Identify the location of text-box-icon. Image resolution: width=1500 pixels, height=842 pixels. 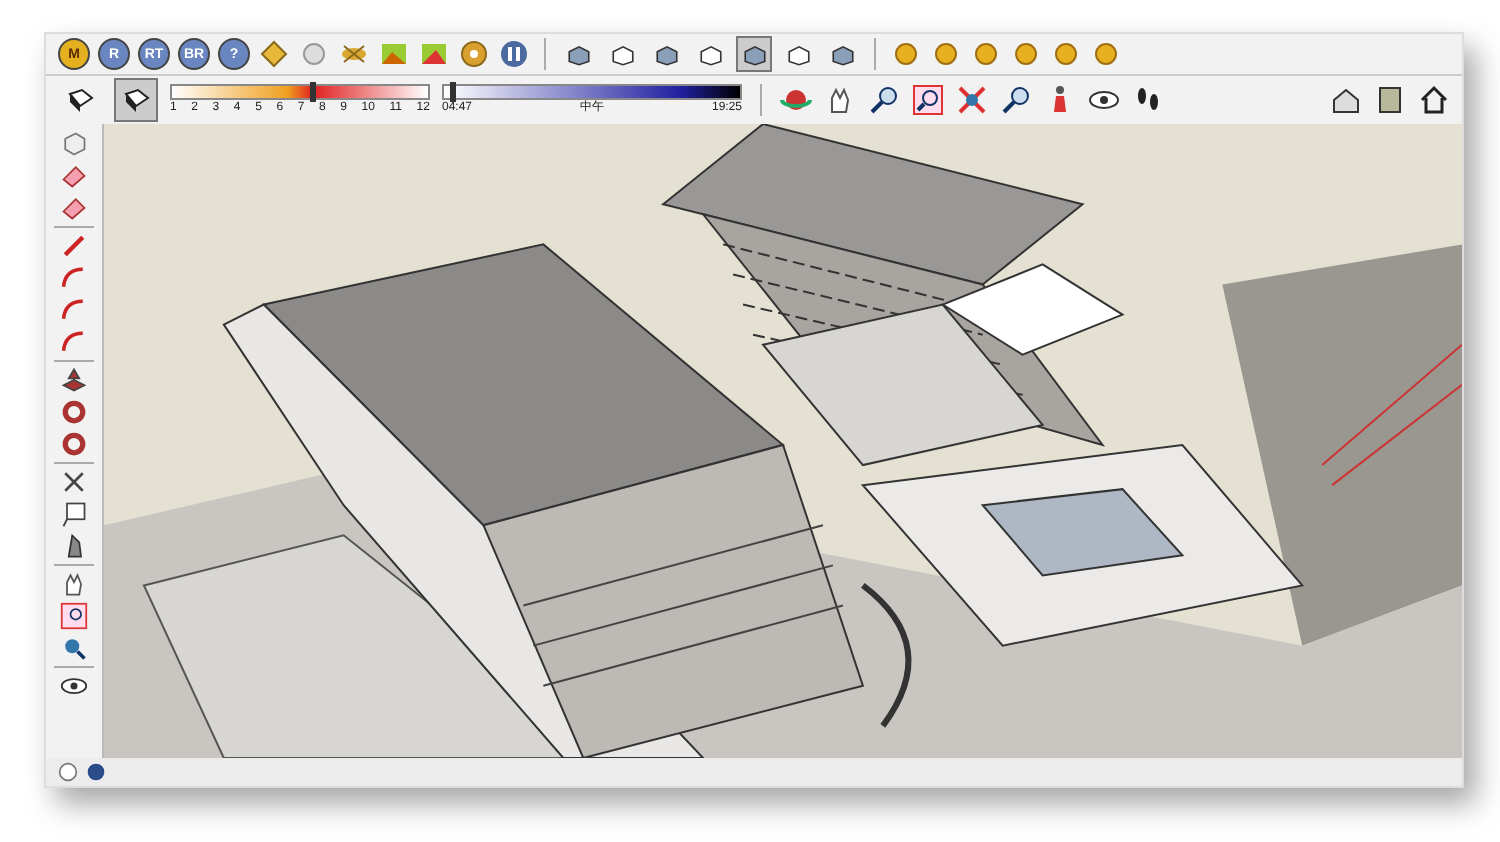
(74, 514).